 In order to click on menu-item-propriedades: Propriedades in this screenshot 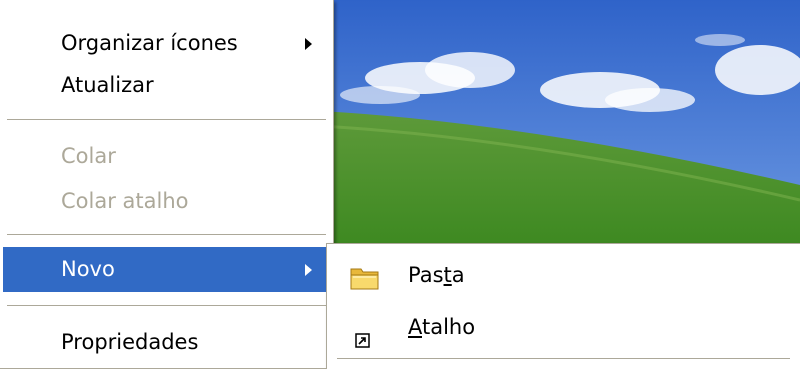, I will do `click(166, 342)`.